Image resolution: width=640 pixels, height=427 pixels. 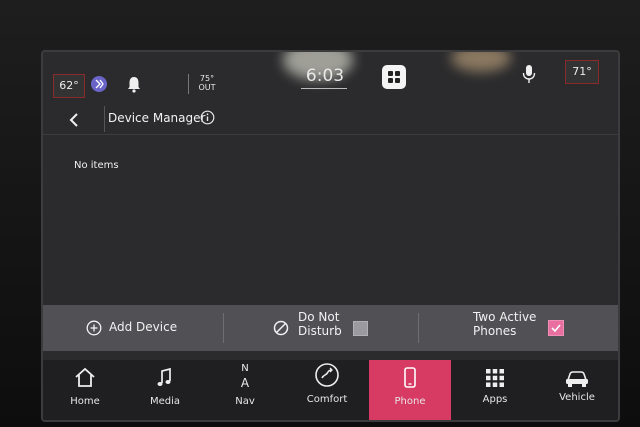 I want to click on driver-temp-value: 62°, so click(x=69, y=85).